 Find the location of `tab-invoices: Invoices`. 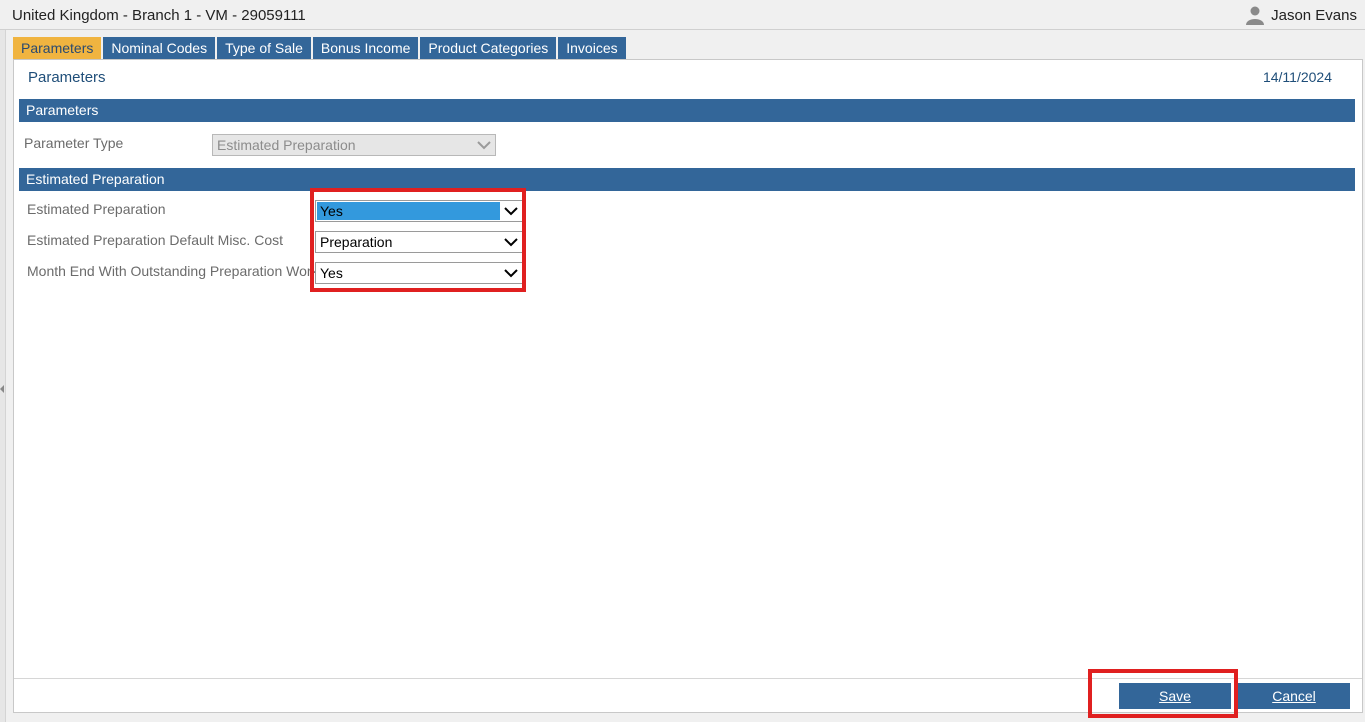

tab-invoices: Invoices is located at coordinates (592, 48).